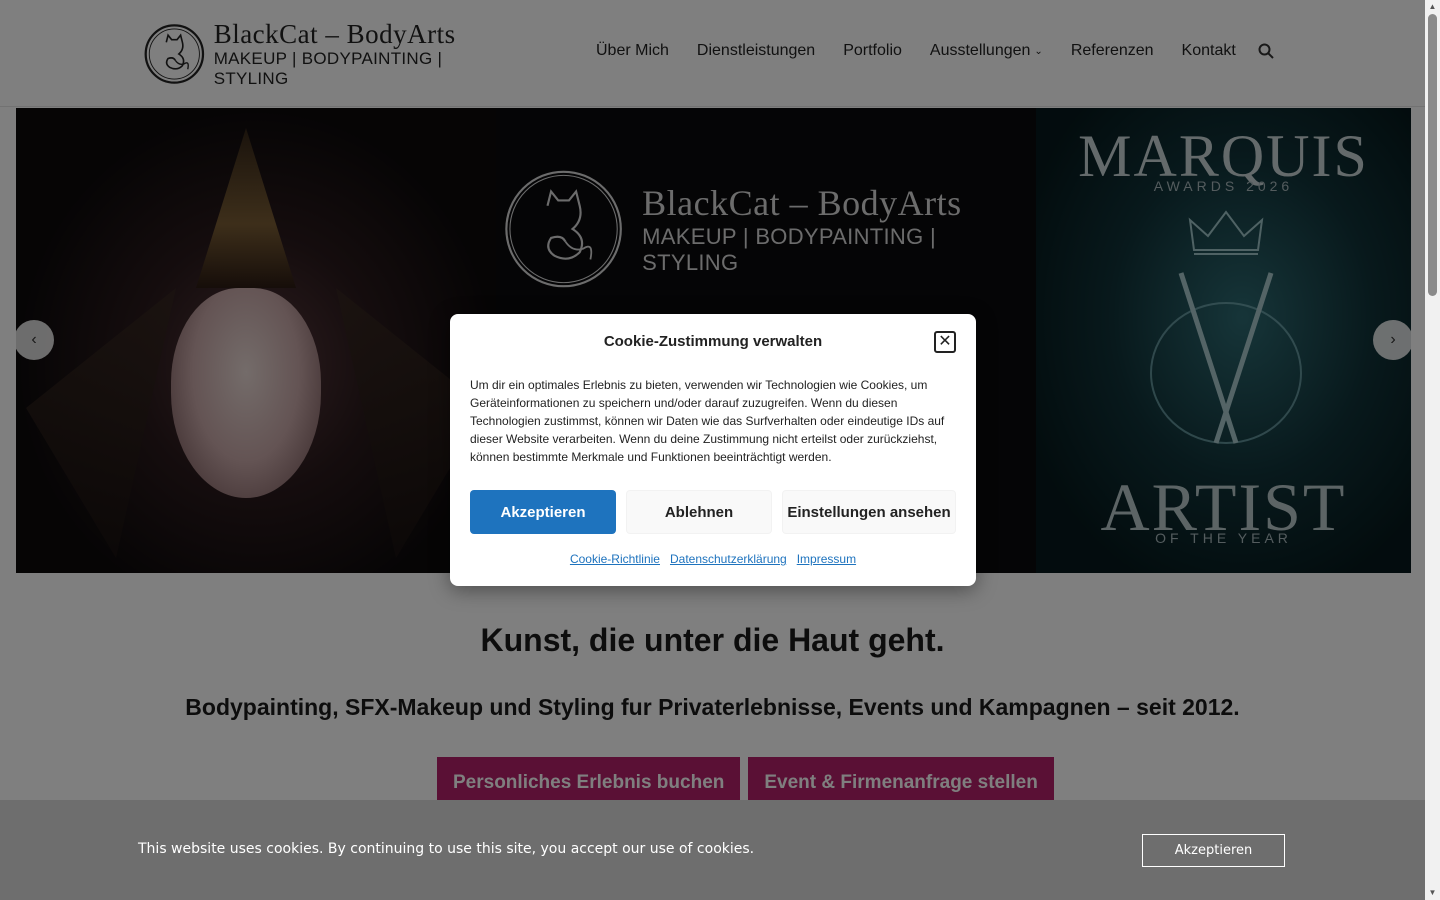  I want to click on scroll-down-icon: ▼, so click(1432, 893).